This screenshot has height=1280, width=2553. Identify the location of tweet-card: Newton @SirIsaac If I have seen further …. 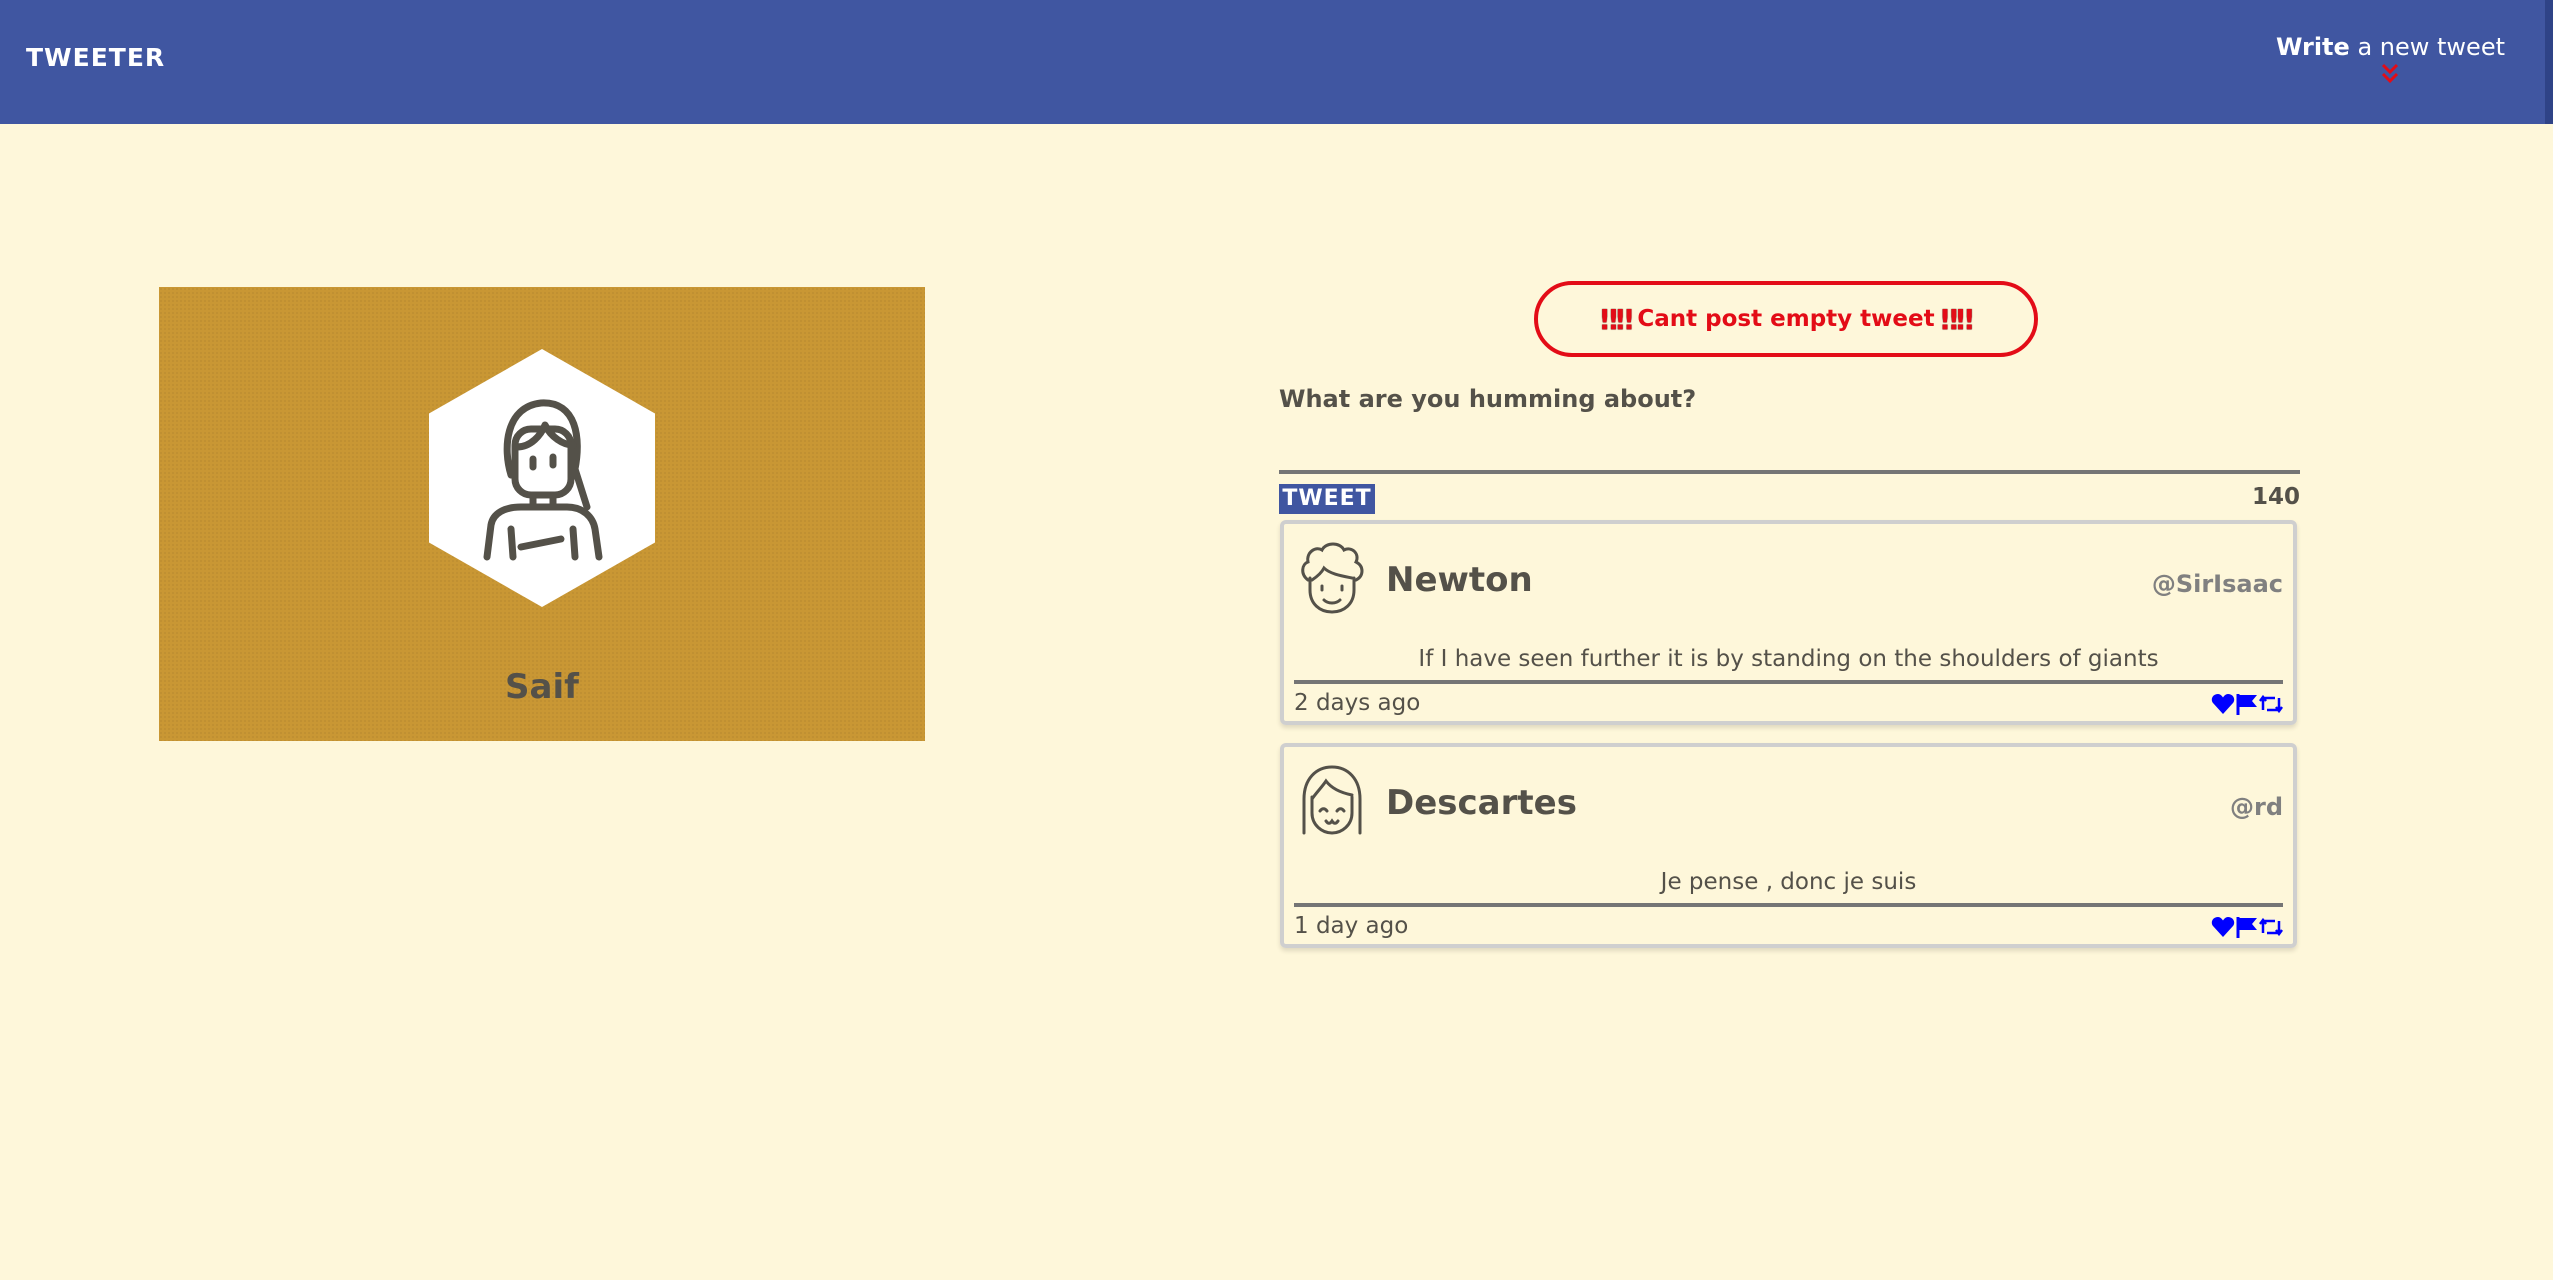
(1788, 622).